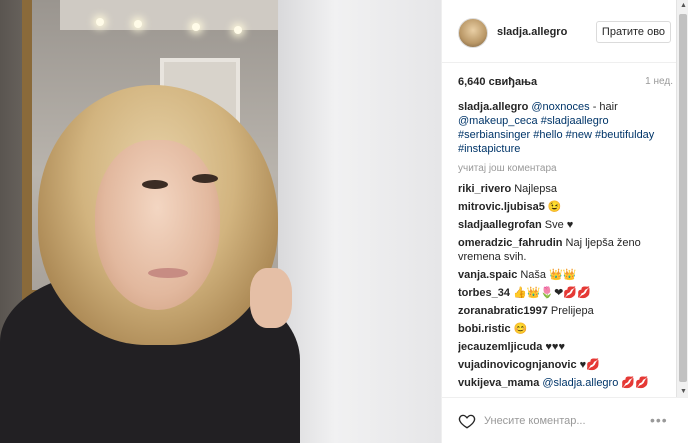  I want to click on scrollbar-thumb, so click(683, 198).